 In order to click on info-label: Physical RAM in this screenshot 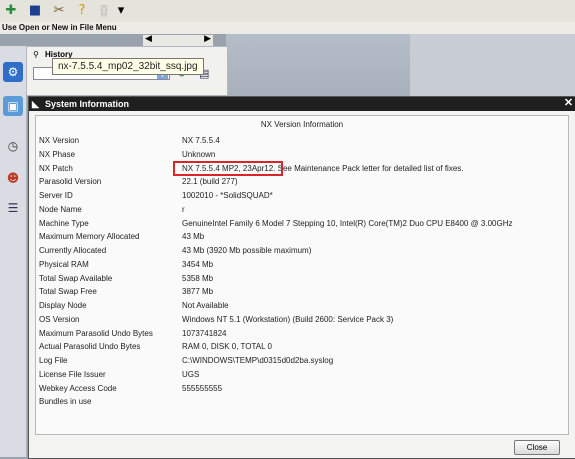, I will do `click(64, 264)`.